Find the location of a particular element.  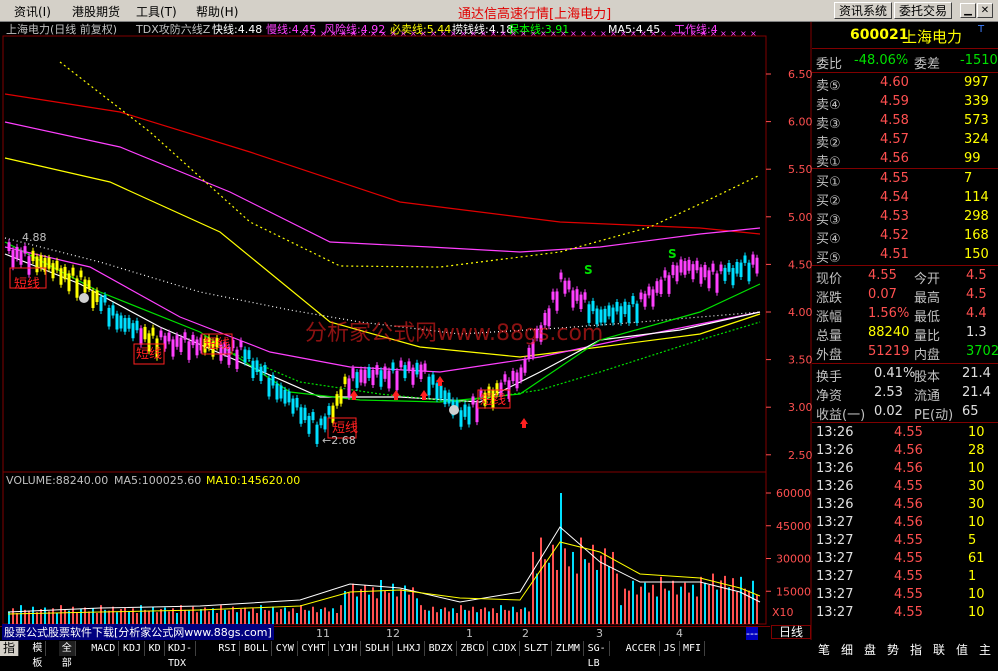

indicator-tab: RSI is located at coordinates (228, 648).